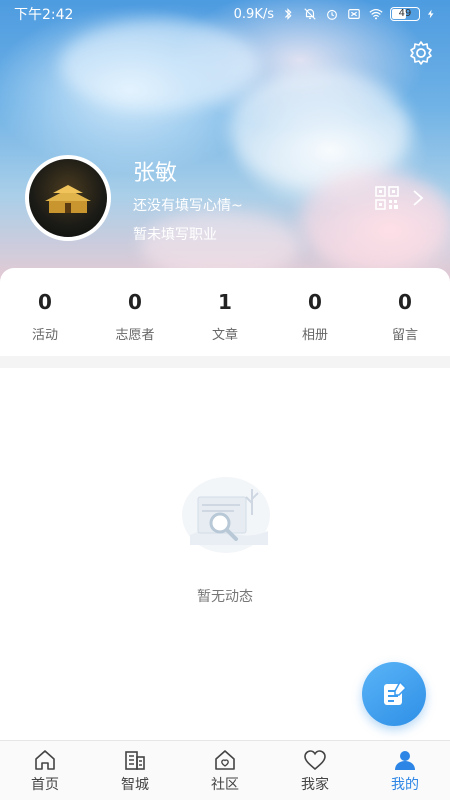  I want to click on profile-name: 张敏, so click(155, 173).